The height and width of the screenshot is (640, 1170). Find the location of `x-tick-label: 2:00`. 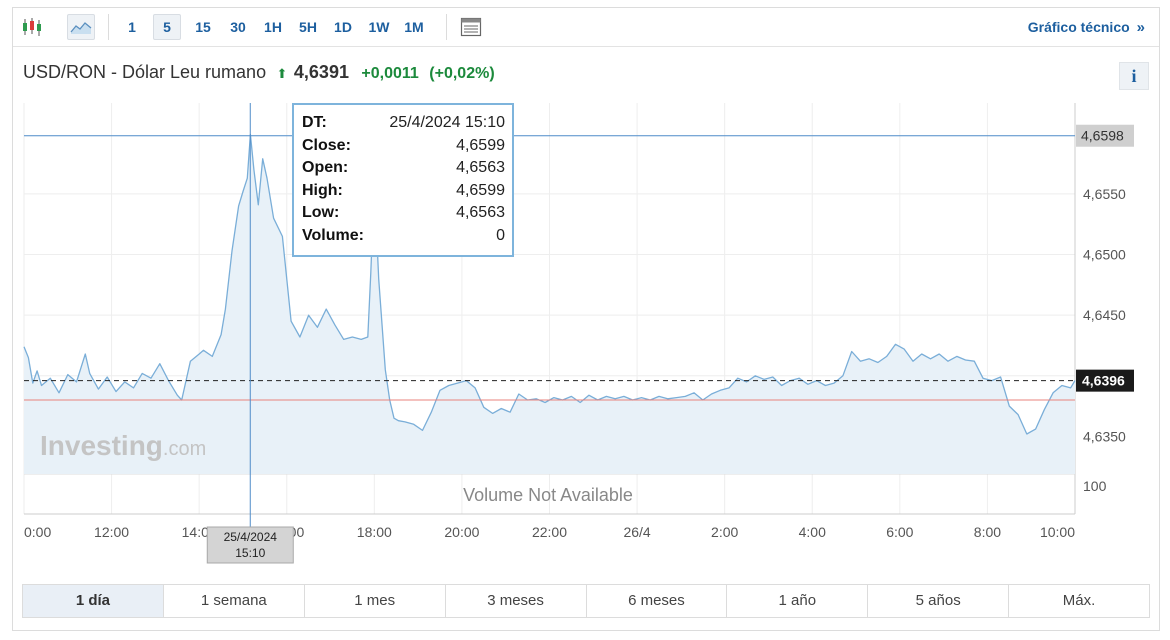

x-tick-label: 2:00 is located at coordinates (724, 532).